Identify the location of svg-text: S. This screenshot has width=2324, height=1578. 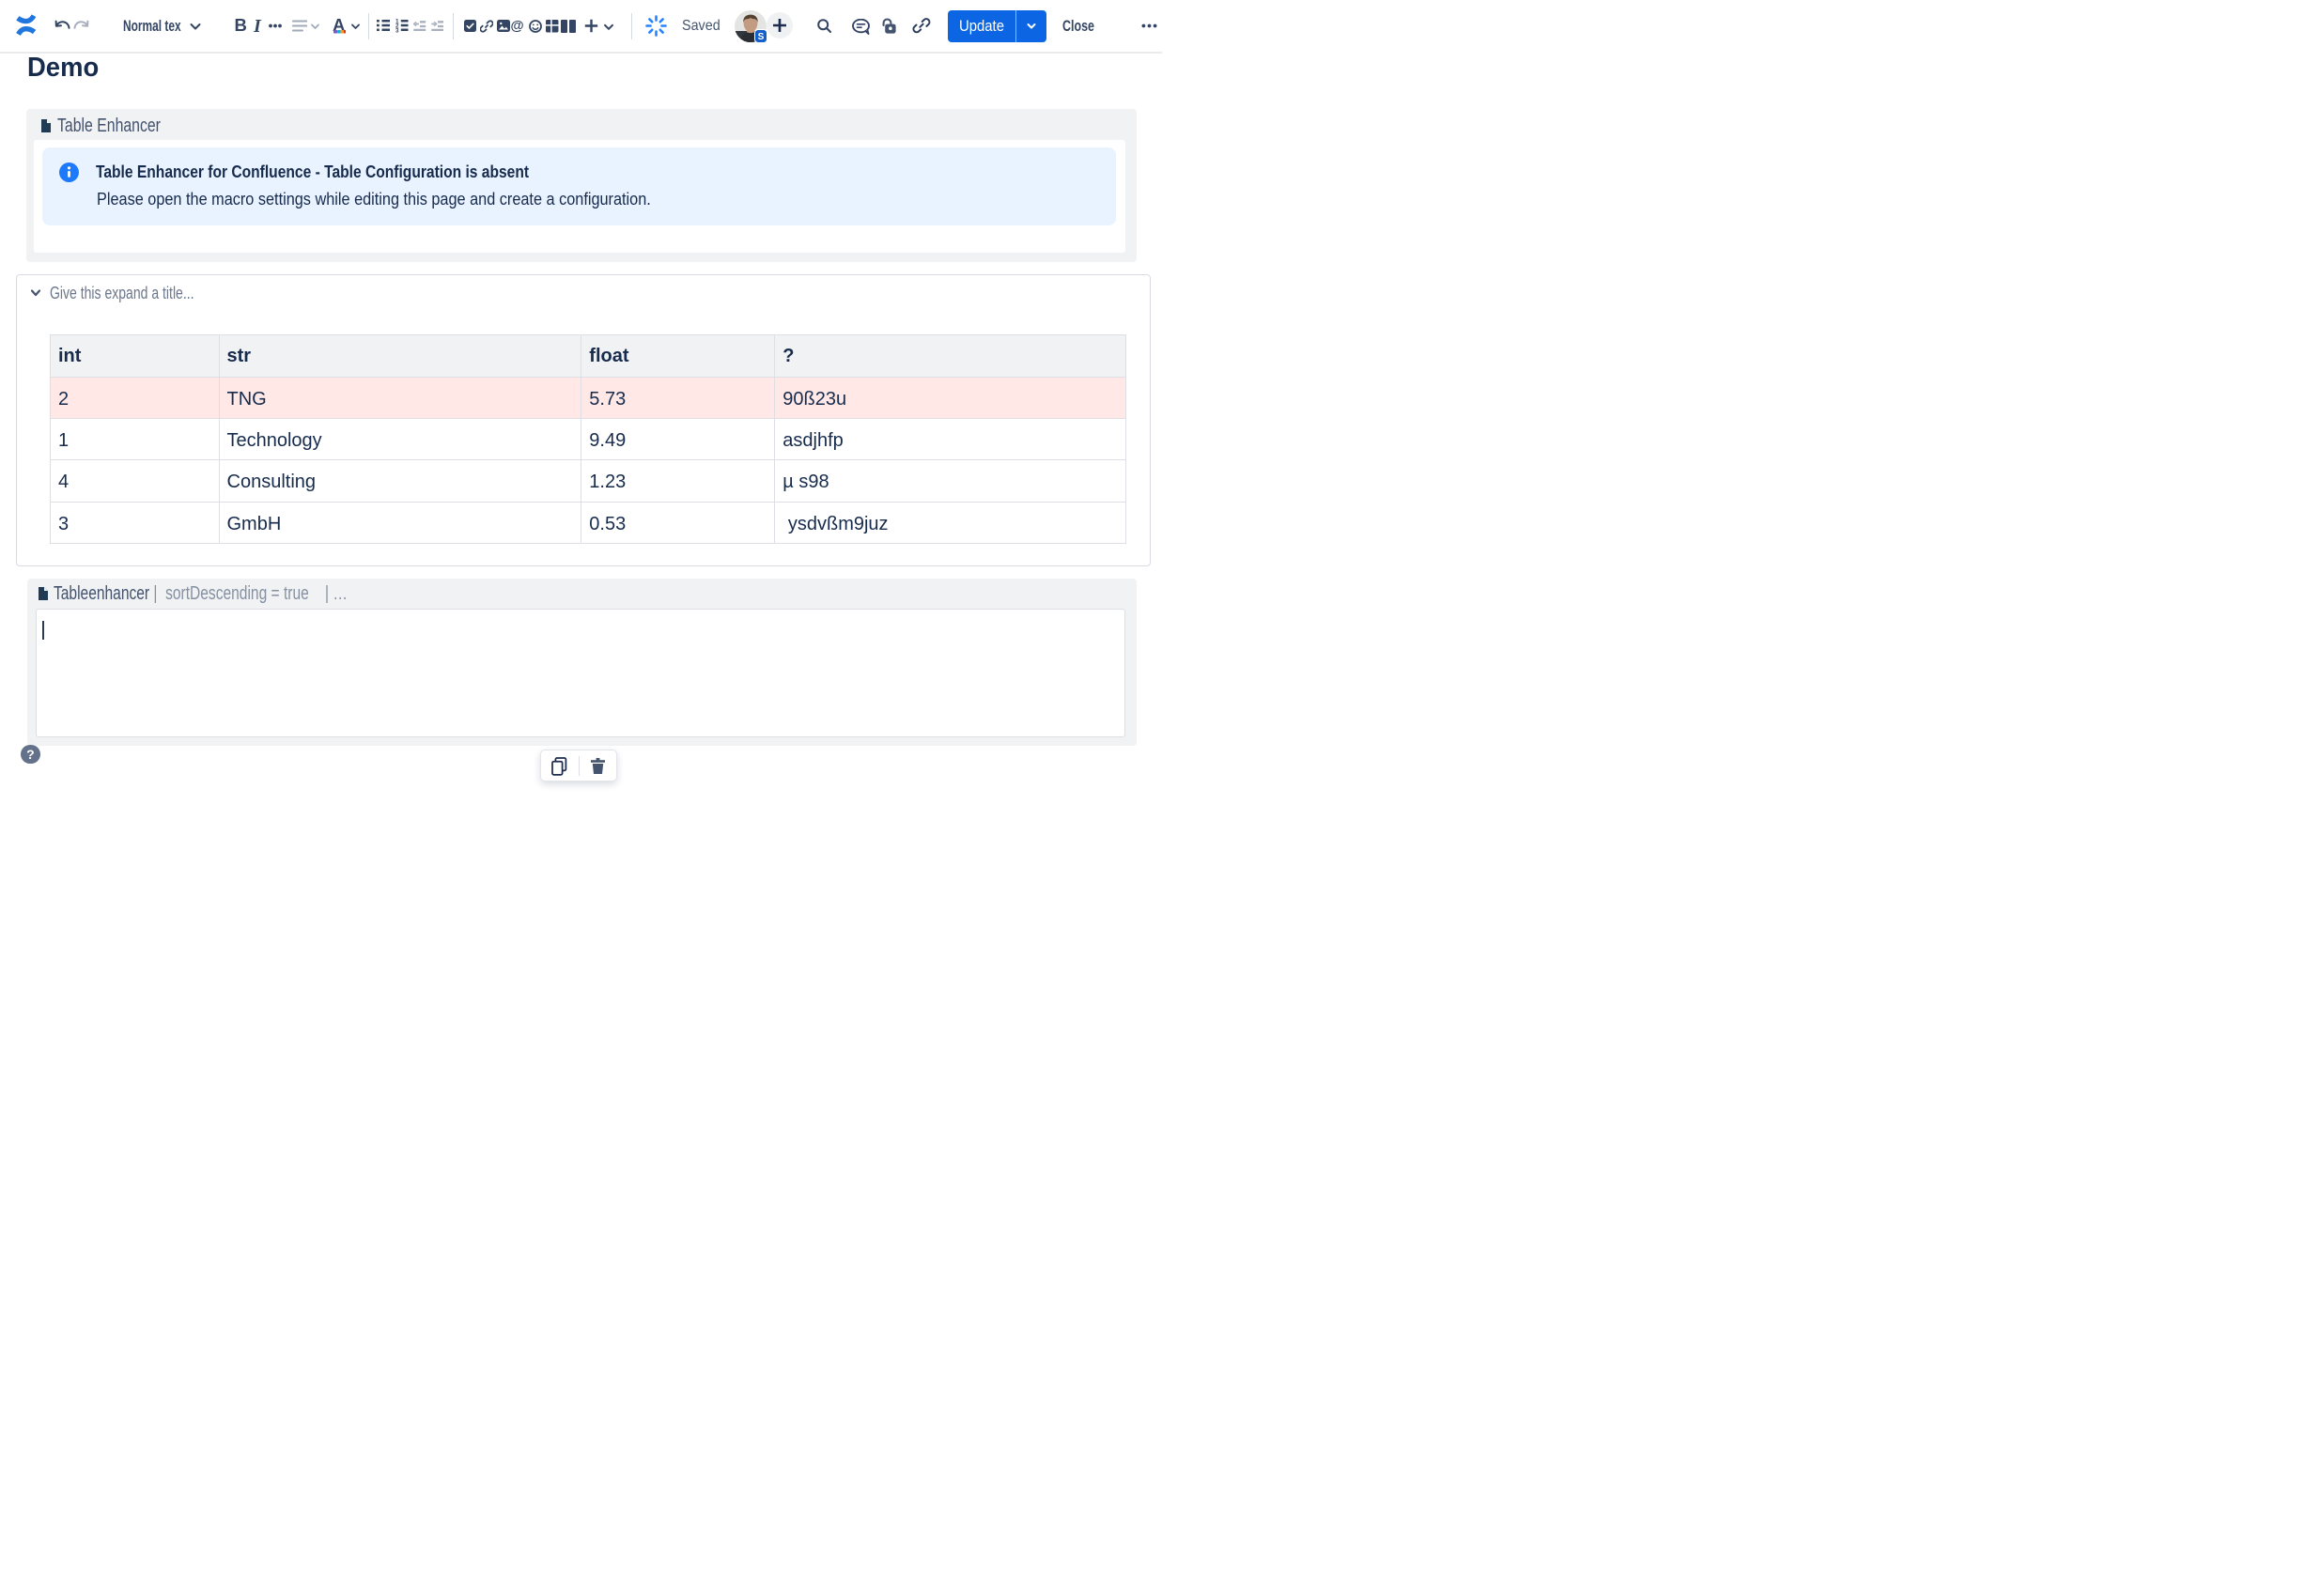
(762, 37).